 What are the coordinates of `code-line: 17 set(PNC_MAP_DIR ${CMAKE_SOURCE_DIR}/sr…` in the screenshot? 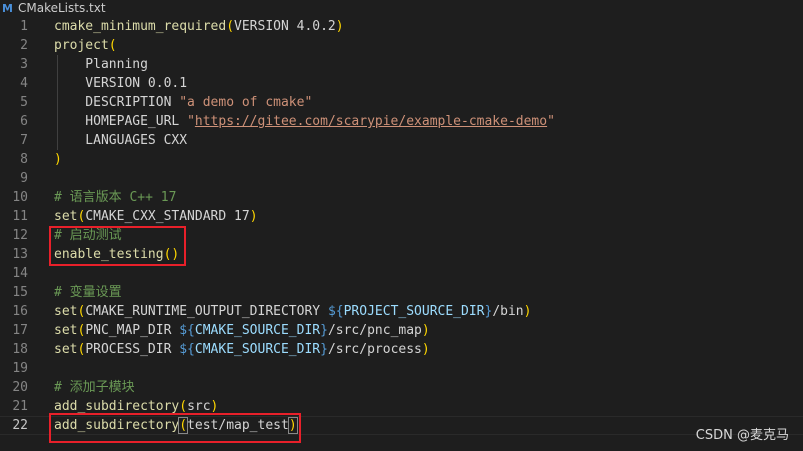 It's located at (401, 330).